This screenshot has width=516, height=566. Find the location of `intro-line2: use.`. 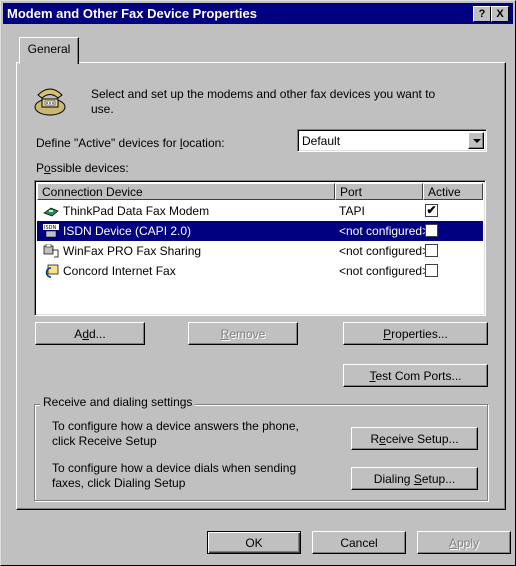

intro-line2: use. is located at coordinates (102, 109).